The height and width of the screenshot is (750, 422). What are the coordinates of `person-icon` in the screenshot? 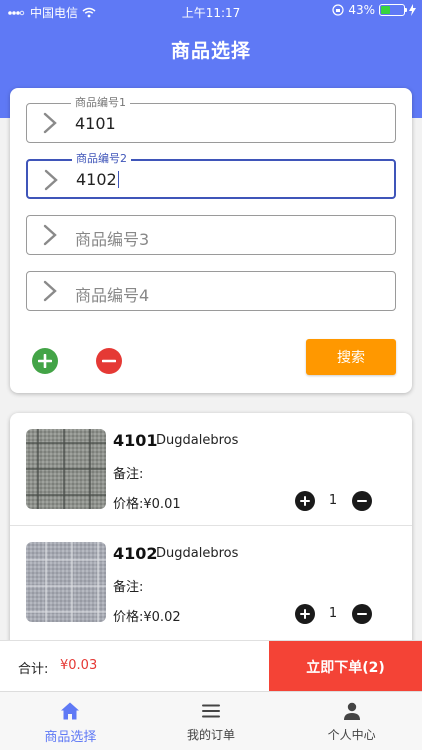 It's located at (351, 711).